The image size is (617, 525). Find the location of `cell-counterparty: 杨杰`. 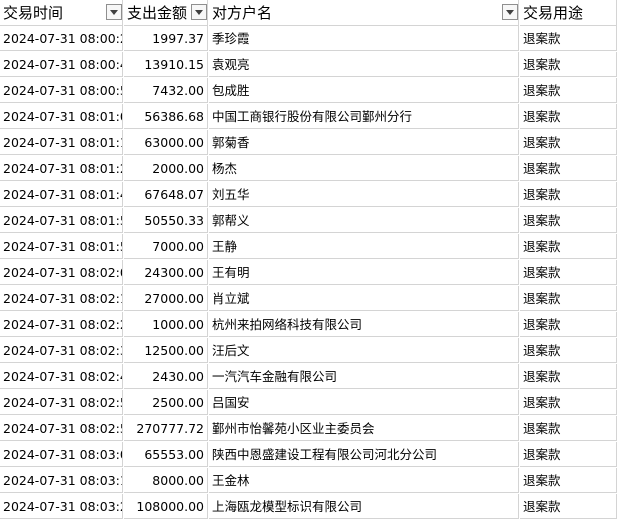

cell-counterparty: 杨杰 is located at coordinates (364, 168).